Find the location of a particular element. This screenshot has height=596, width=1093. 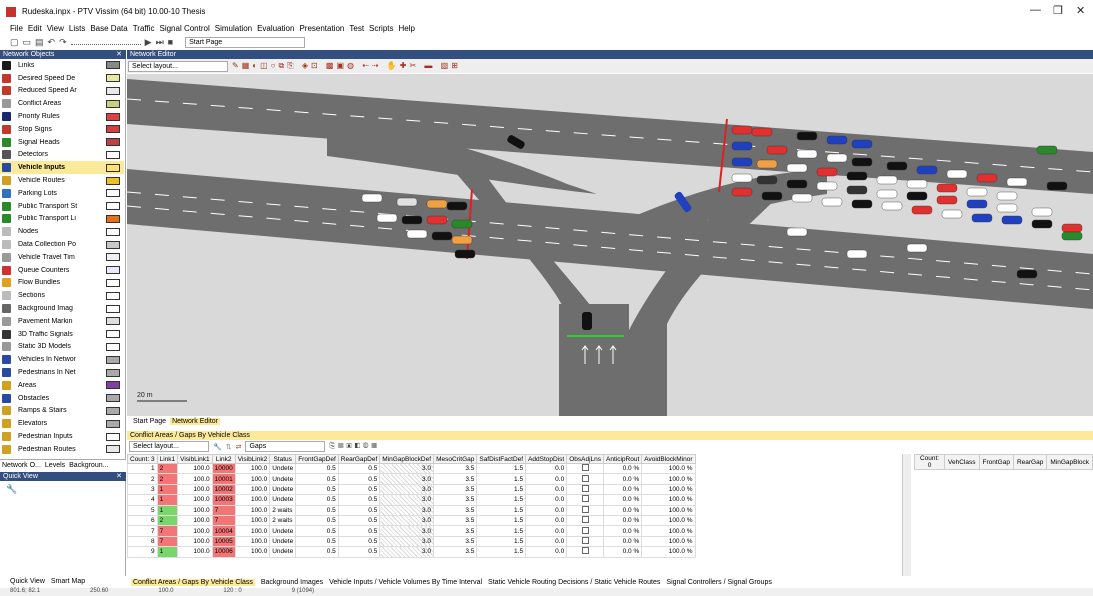

column-header: VisibLink2 is located at coordinates (252, 459).